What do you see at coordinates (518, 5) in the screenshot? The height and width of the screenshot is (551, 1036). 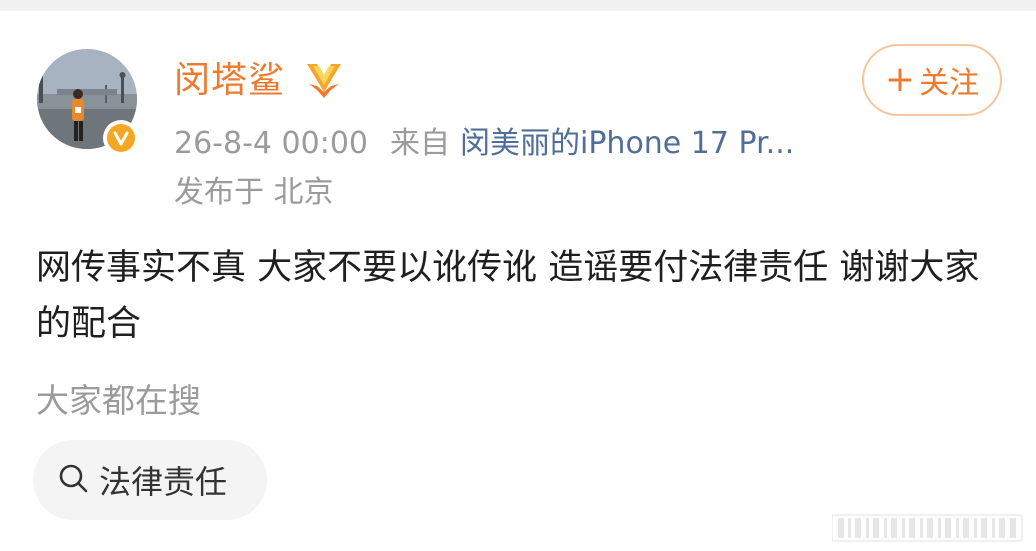 I see `top-divider-bar` at bounding box center [518, 5].